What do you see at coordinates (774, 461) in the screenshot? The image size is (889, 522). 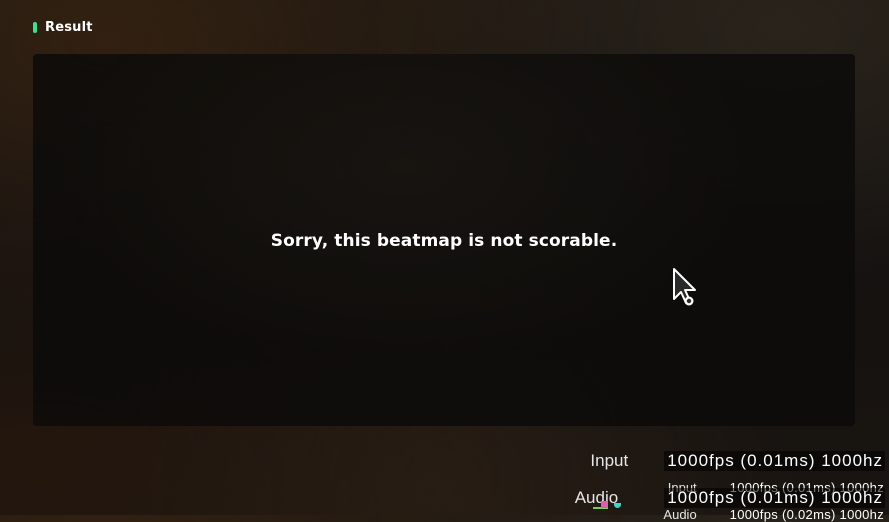 I see `input-rate-value: 1000fps (0.01ms) 1000hz` at bounding box center [774, 461].